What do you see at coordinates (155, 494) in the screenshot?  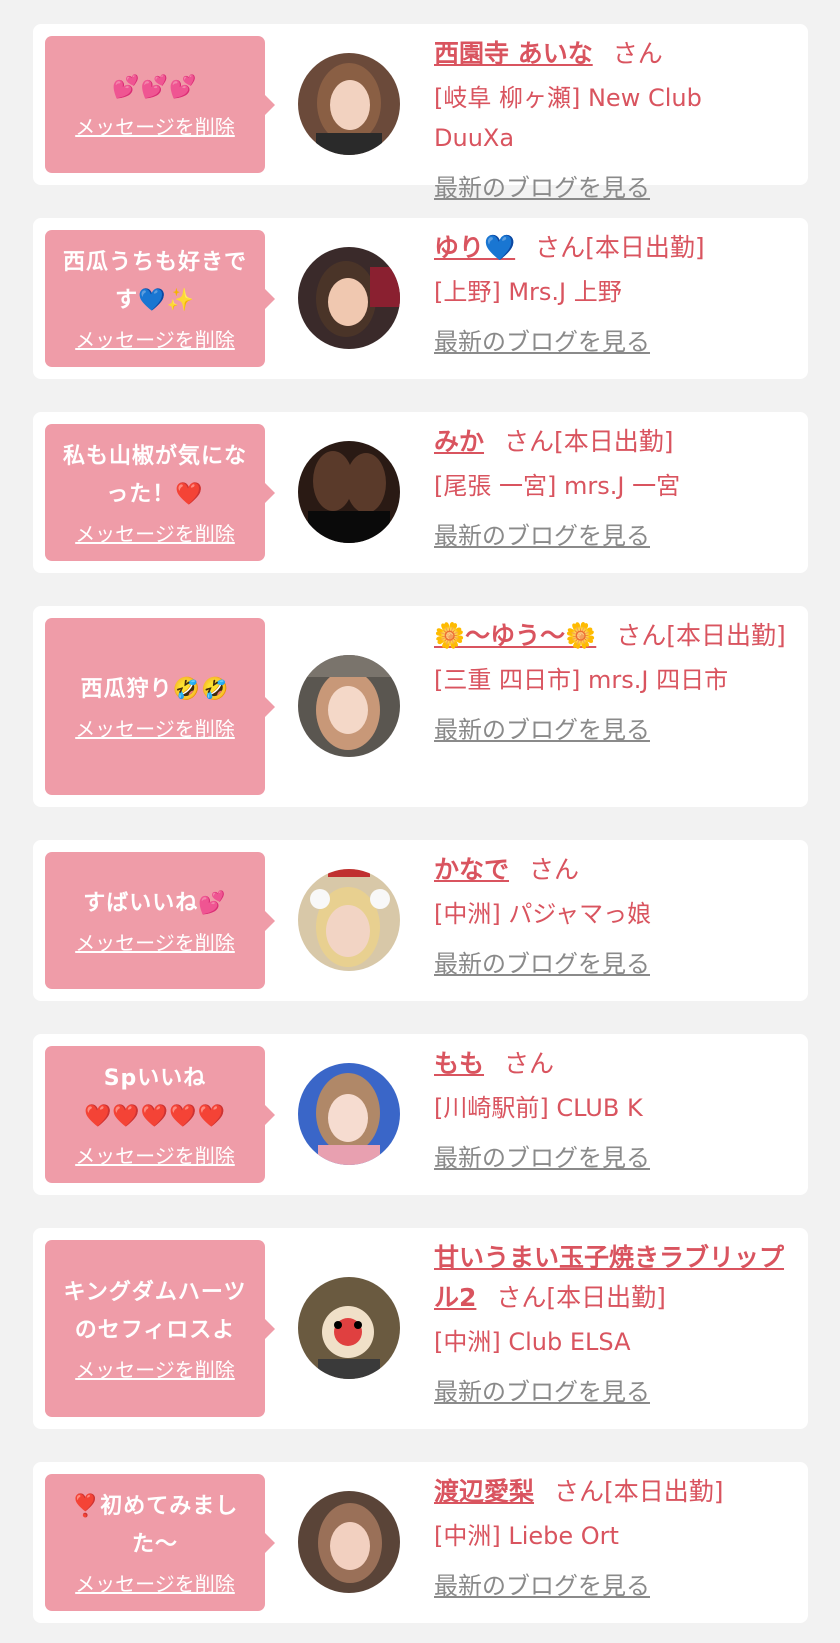 I see `message-line: った！❤️` at bounding box center [155, 494].